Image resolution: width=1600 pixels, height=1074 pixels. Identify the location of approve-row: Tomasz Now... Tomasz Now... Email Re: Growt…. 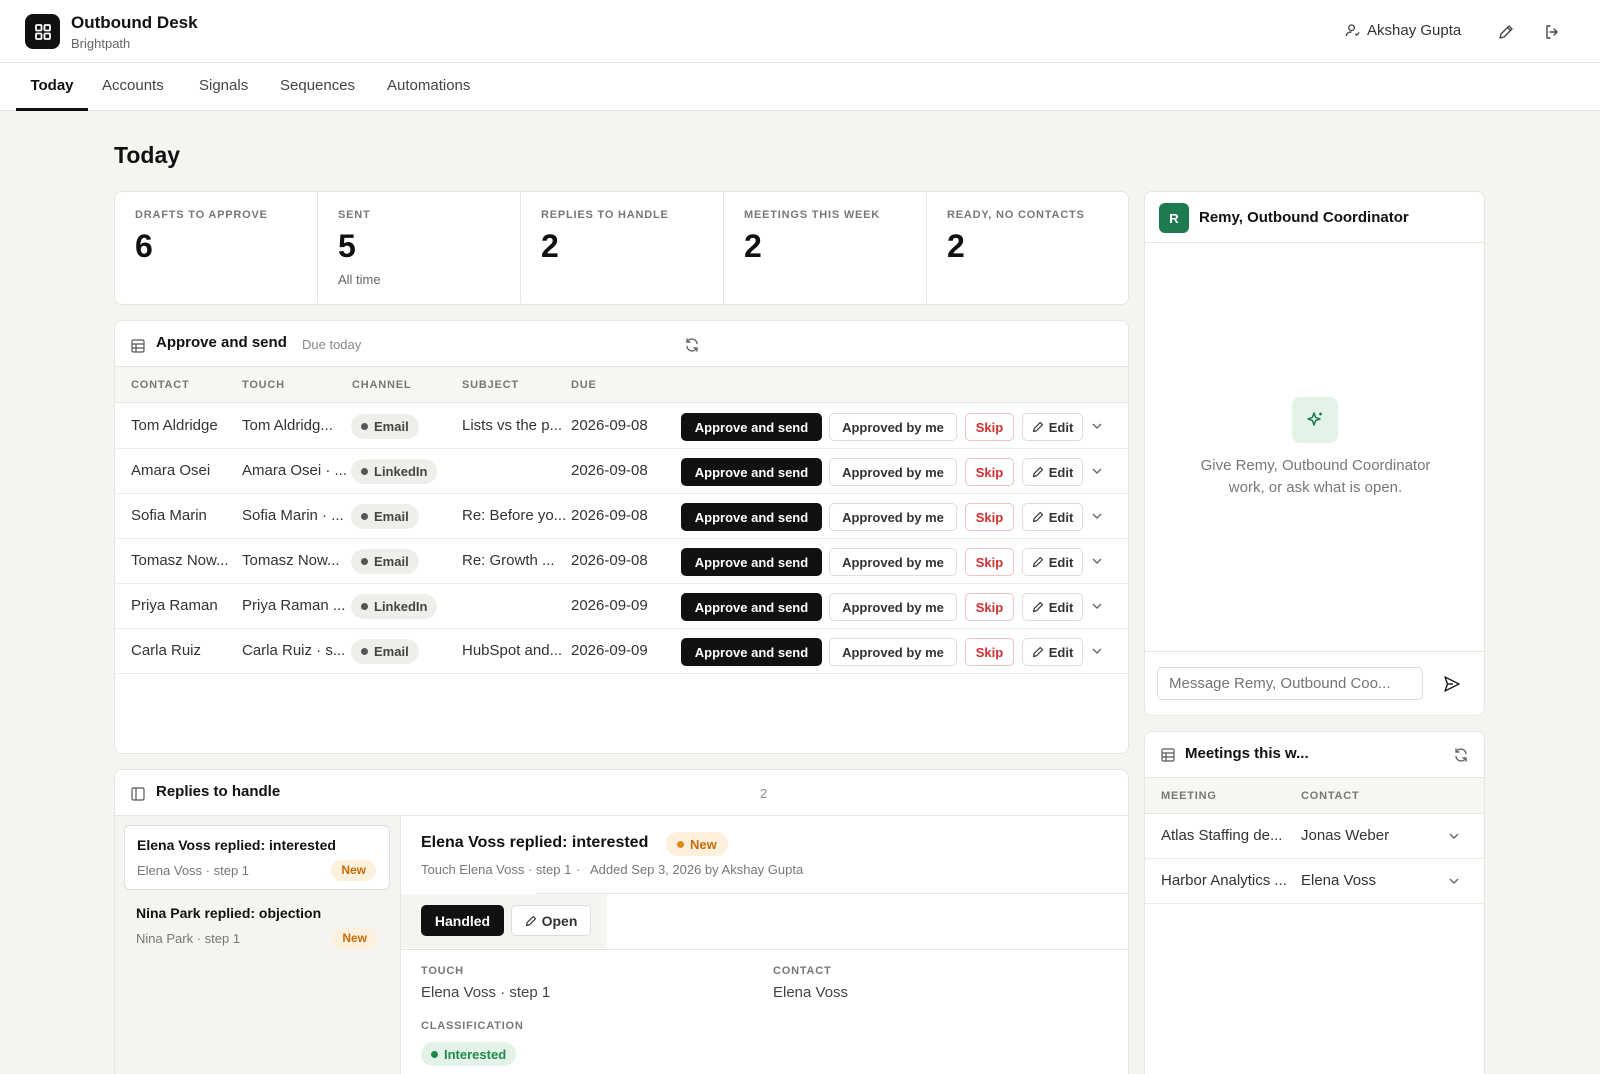
(621, 561).